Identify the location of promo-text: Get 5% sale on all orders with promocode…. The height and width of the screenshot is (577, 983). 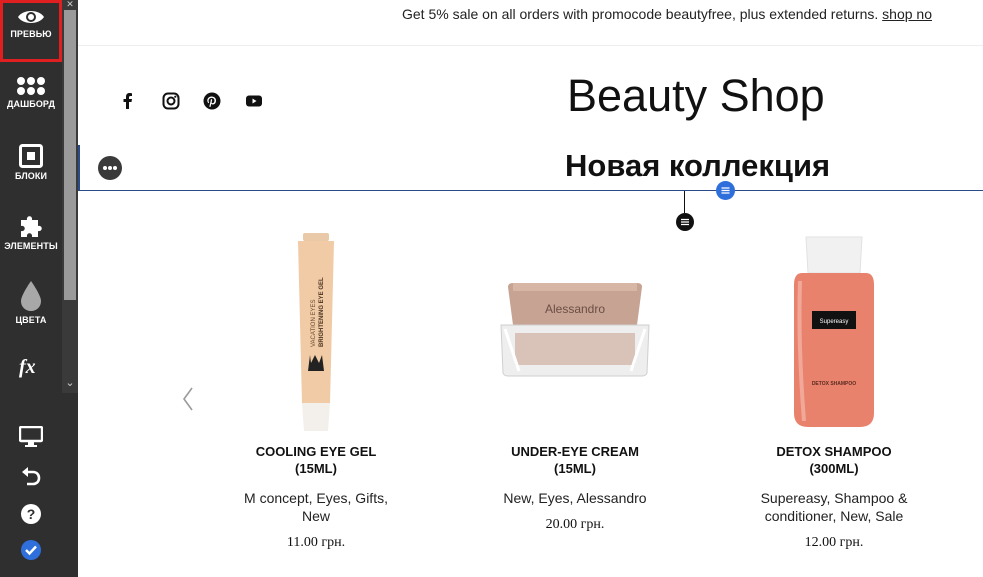
(642, 14).